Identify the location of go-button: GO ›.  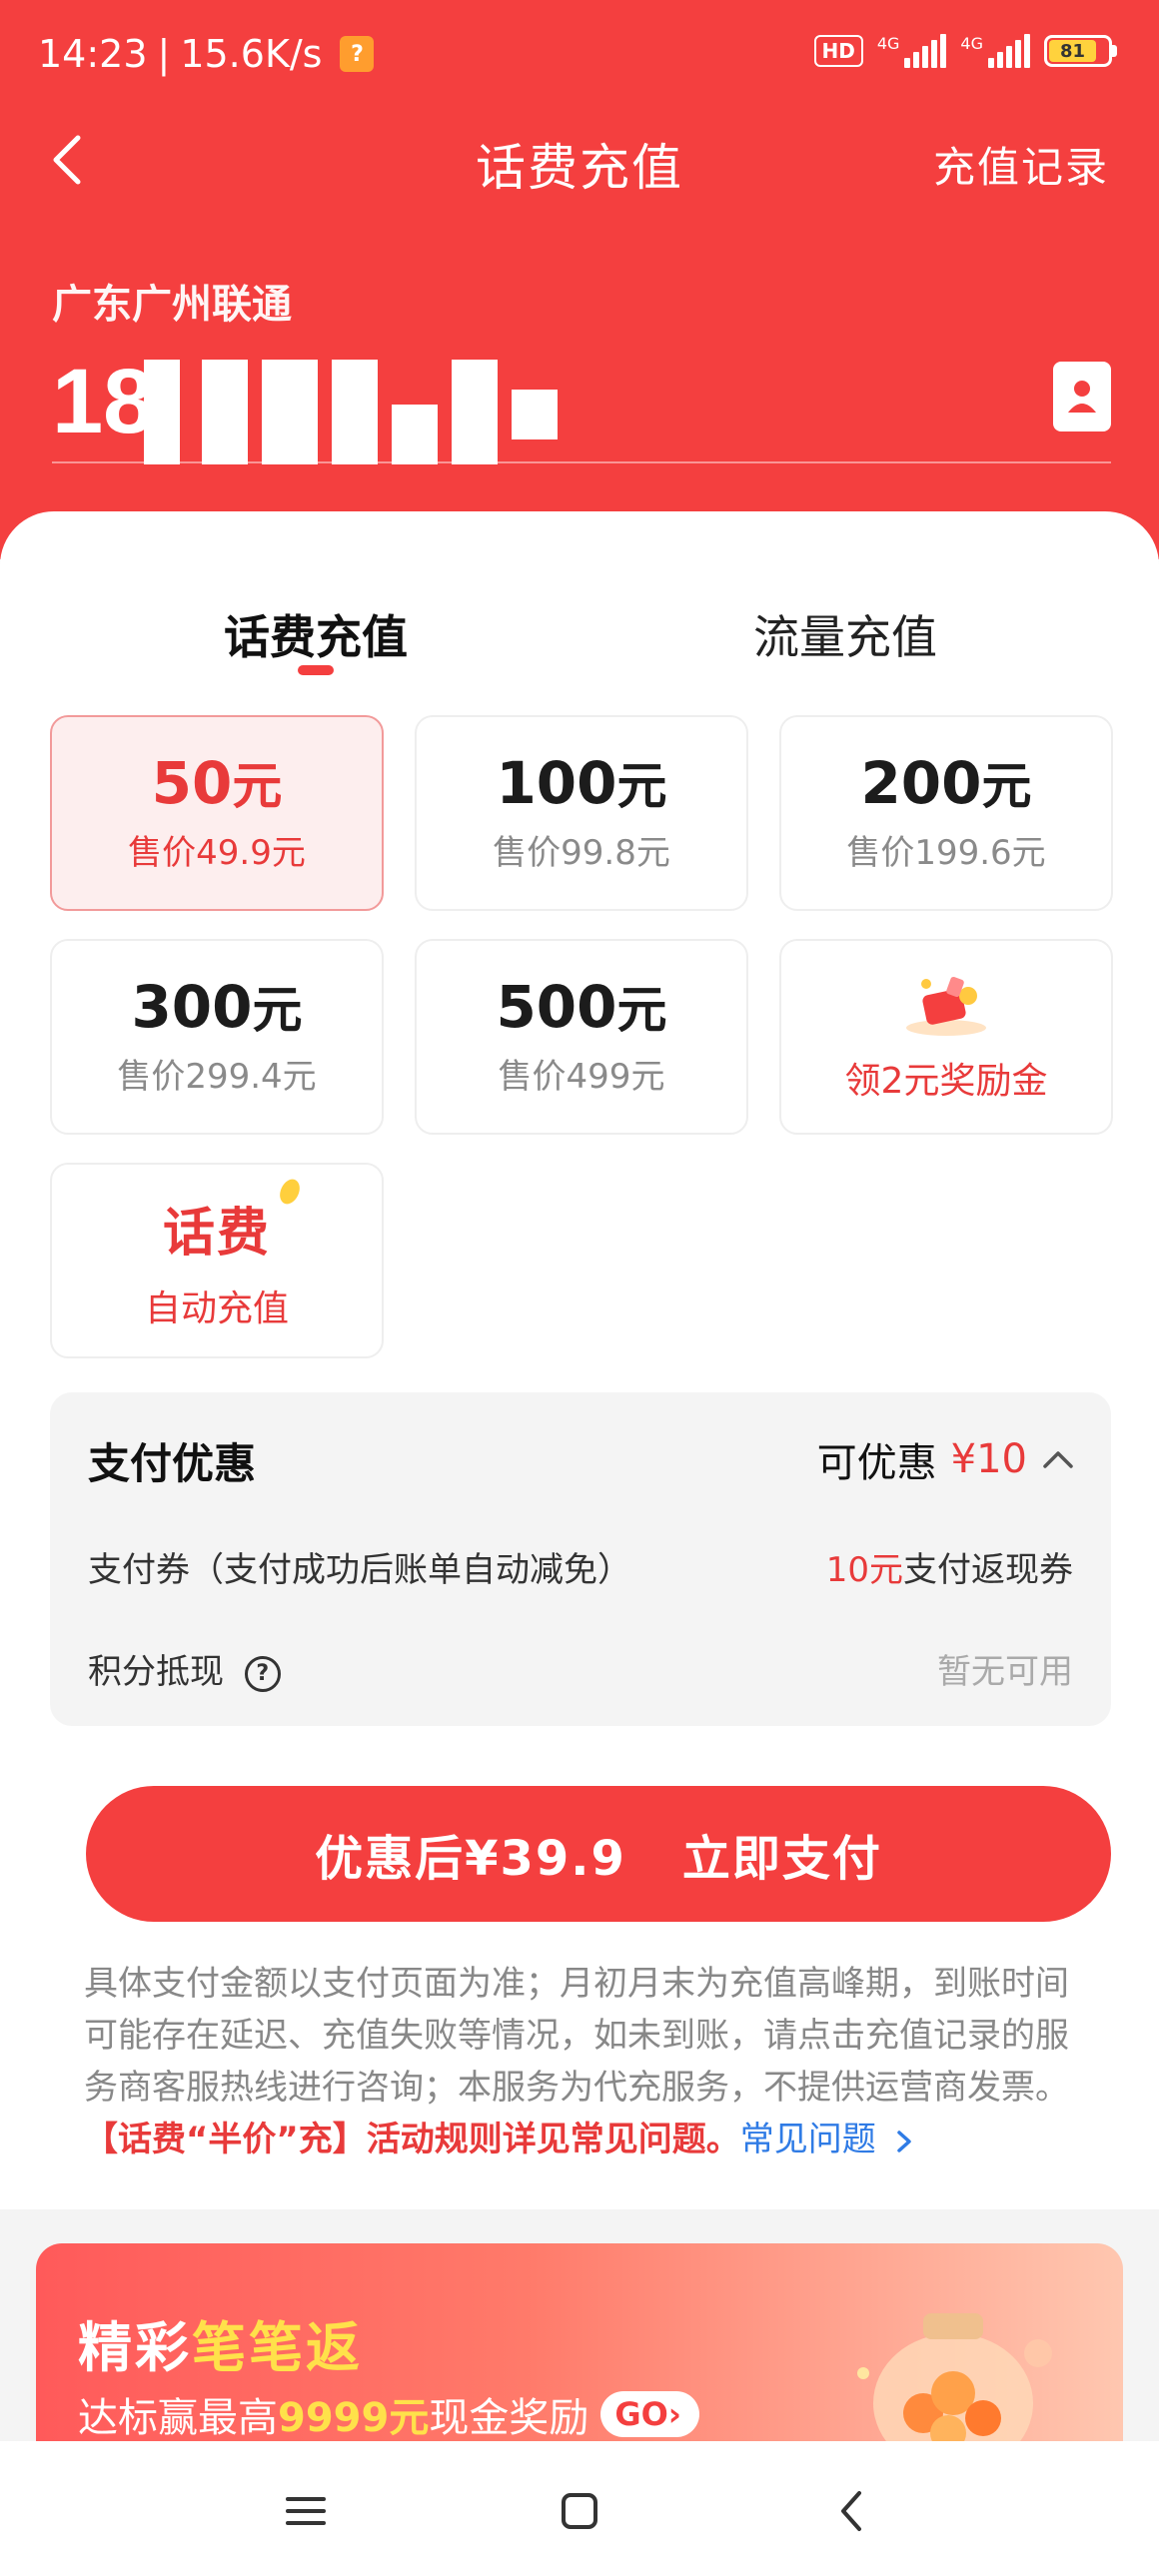
(650, 2414).